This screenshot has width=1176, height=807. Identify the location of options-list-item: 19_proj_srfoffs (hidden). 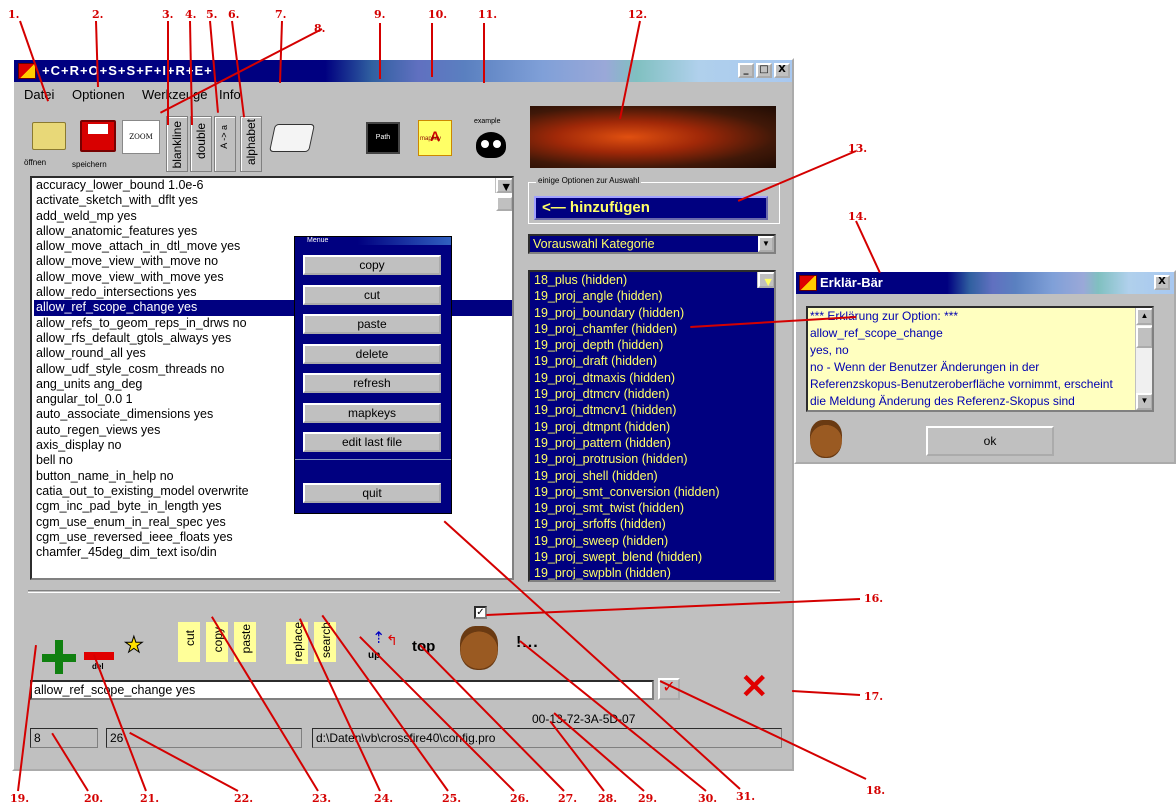
(653, 524).